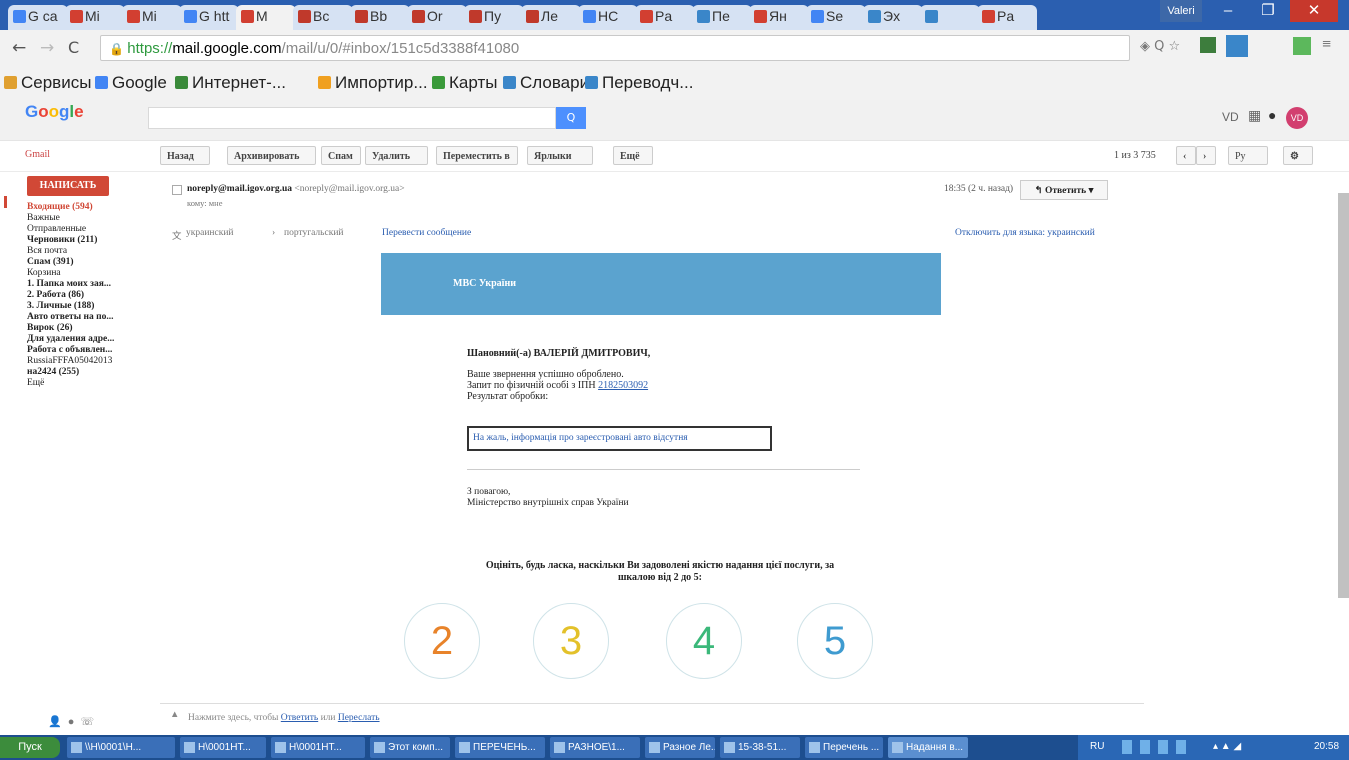  Describe the element at coordinates (314, 233) in the screenshot. I see `translate-to-select: португальский` at that location.